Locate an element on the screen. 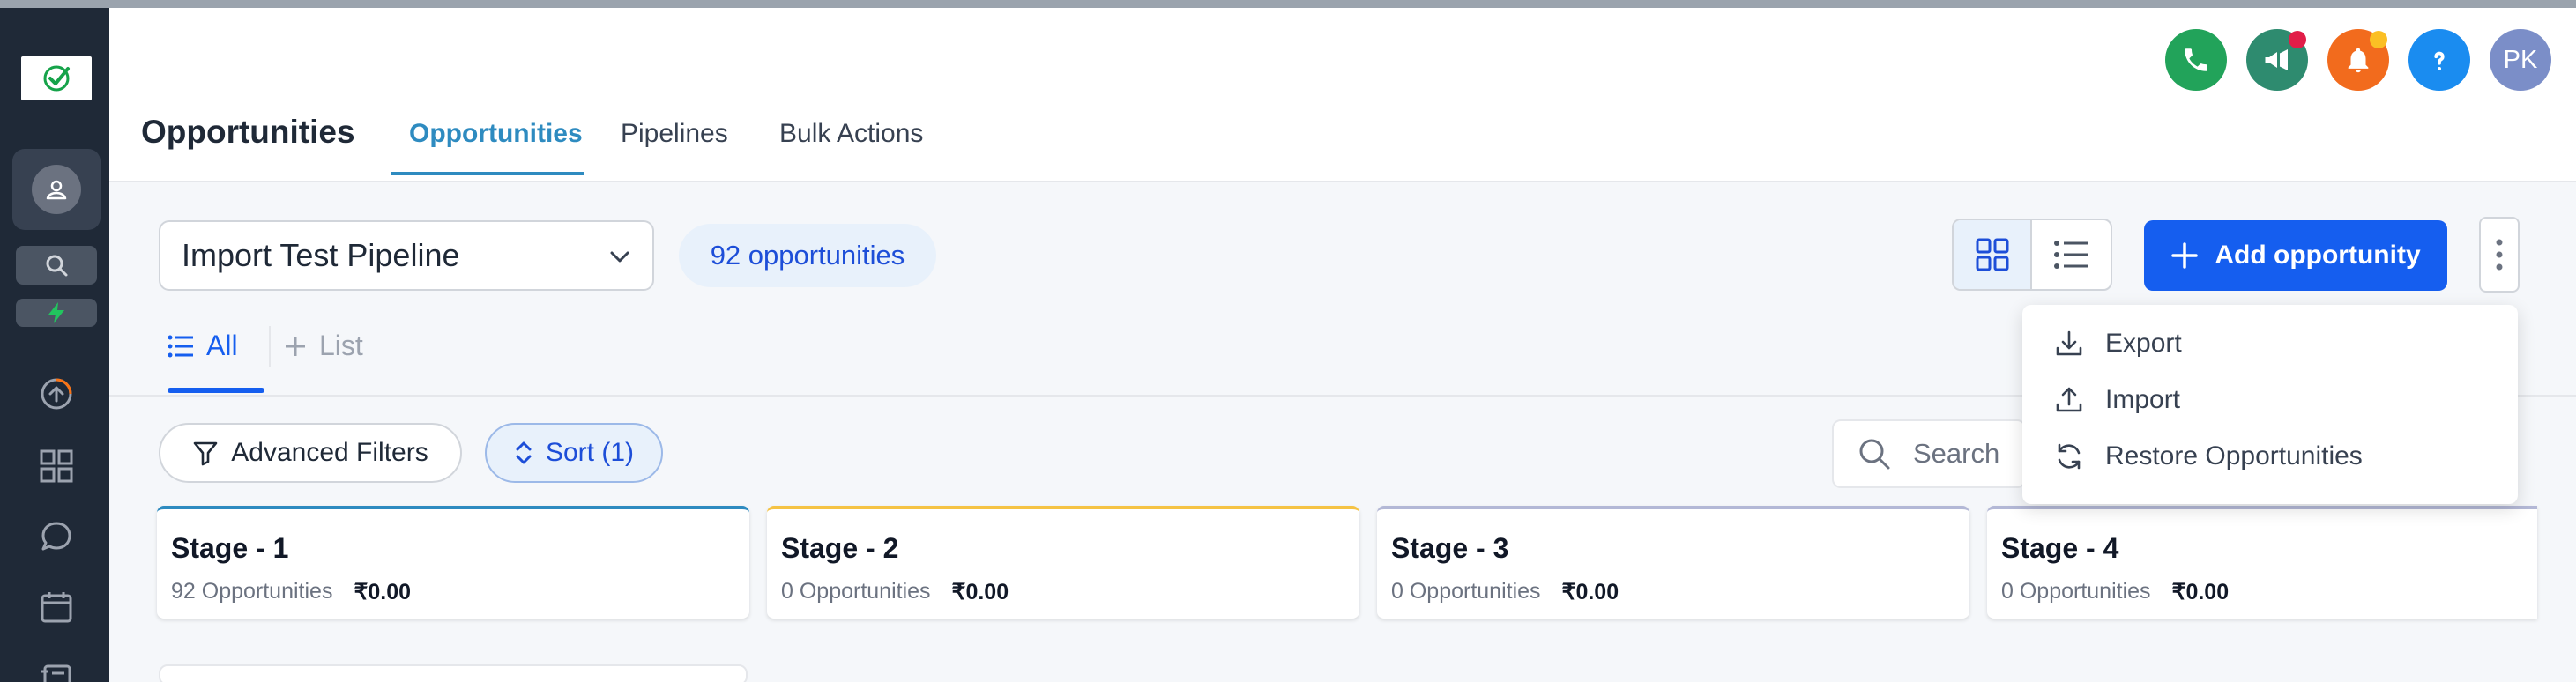 Image resolution: width=2576 pixels, height=682 pixels. download-icon is located at coordinates (2069, 343).